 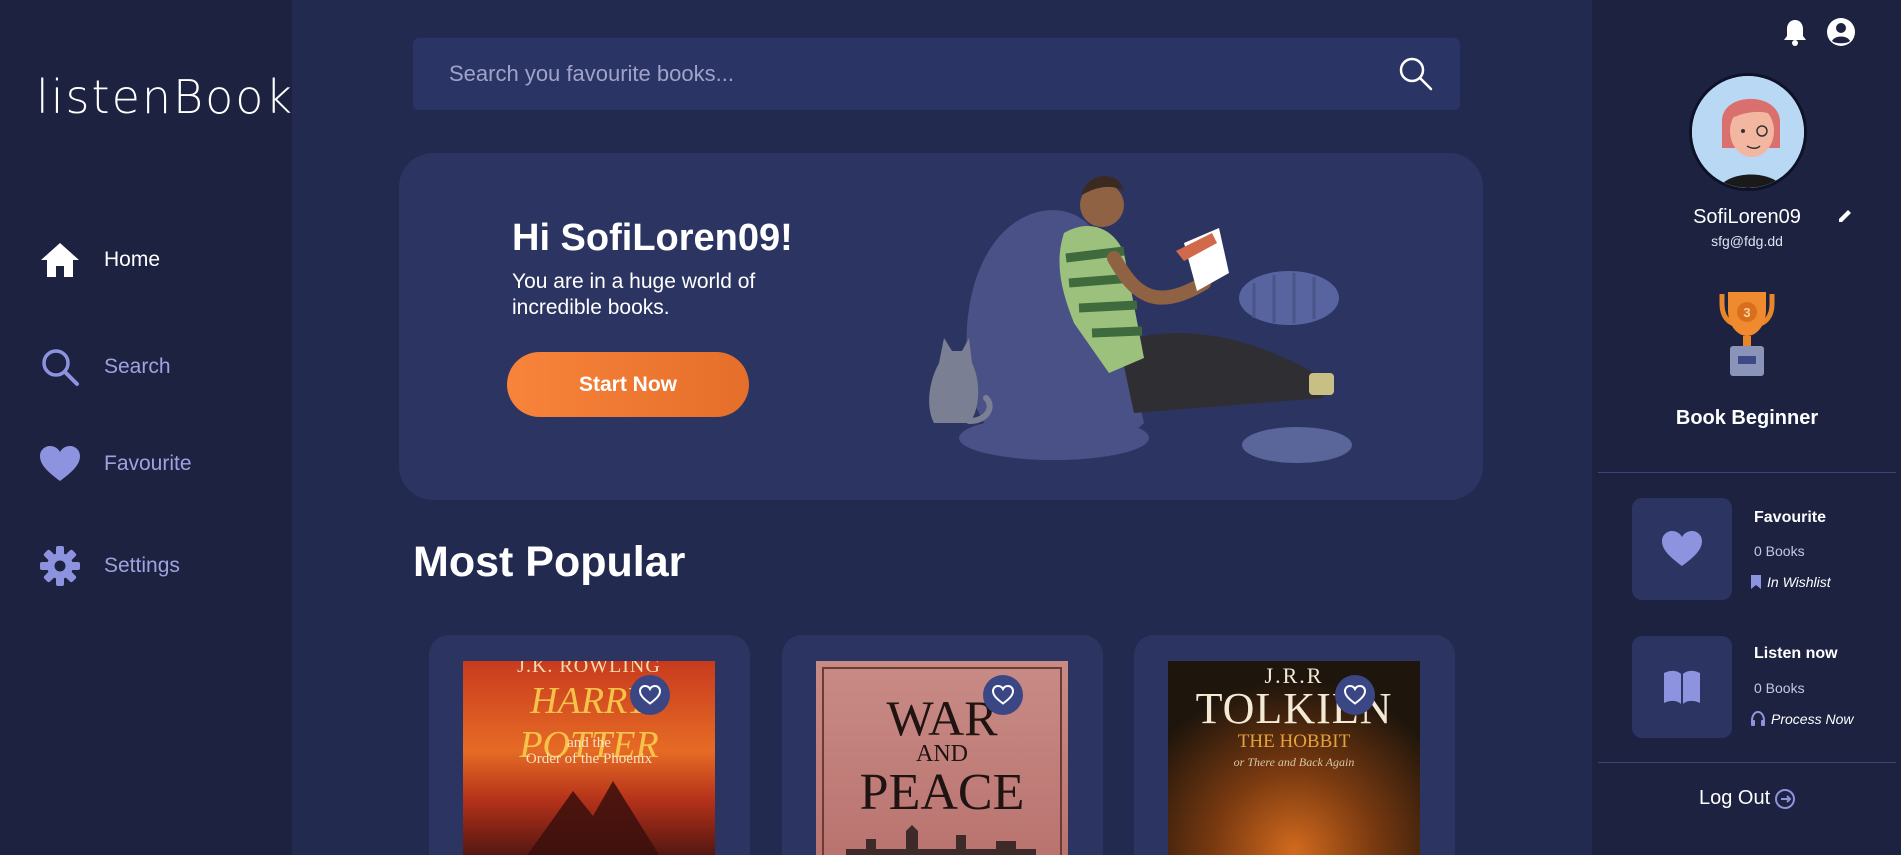 I want to click on listen-now-stat-title: Listen now, so click(x=1796, y=653).